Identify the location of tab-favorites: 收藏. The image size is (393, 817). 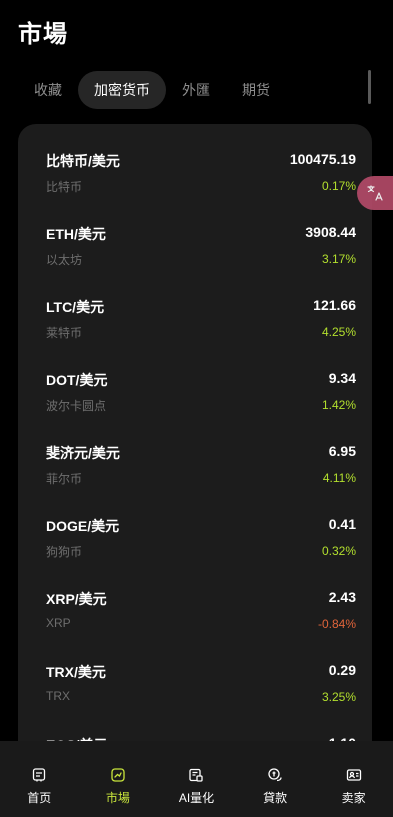
(48, 90).